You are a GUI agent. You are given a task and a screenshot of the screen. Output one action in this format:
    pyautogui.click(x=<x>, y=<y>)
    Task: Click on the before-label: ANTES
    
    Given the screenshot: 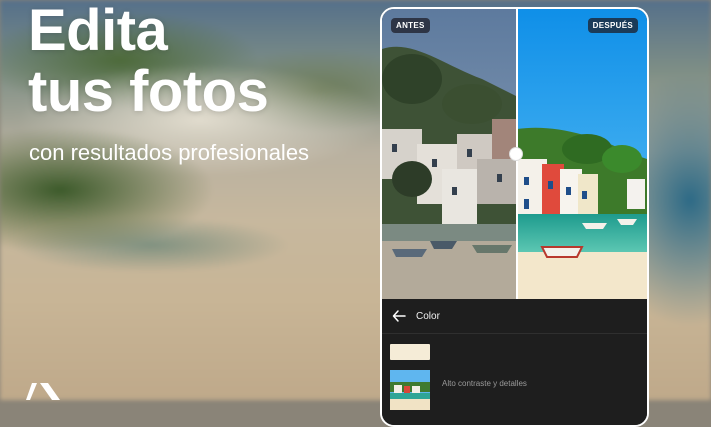 What is the action you would take?
    pyautogui.click(x=410, y=25)
    